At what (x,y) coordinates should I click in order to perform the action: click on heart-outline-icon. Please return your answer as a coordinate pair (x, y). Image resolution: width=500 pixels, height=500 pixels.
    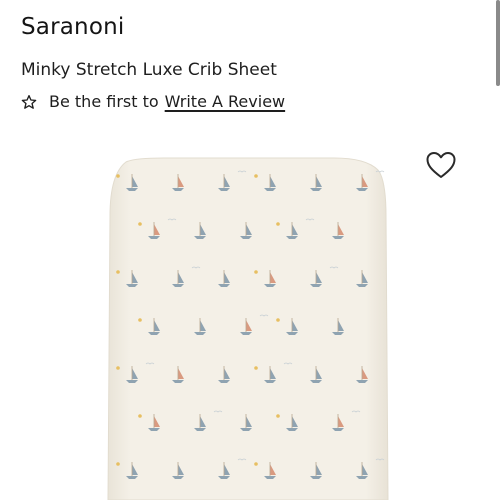
    Looking at the image, I should click on (441, 165).